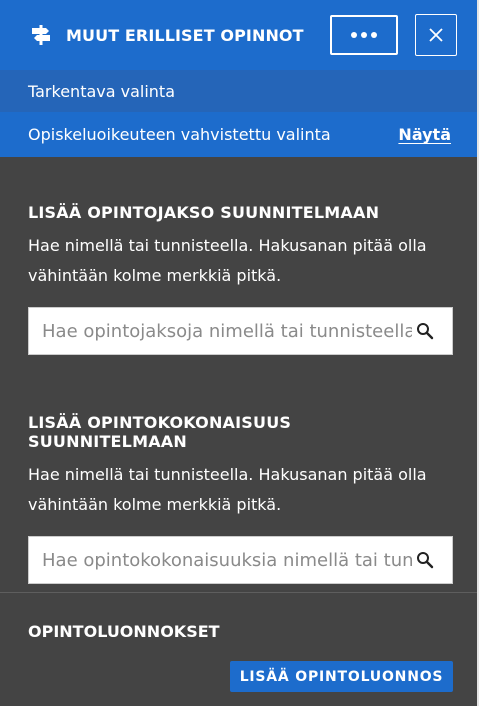 The image size is (481, 706). Describe the element at coordinates (185, 35) in the screenshot. I see `panel-title: MUUT ERILLISET OPINNOT` at that location.